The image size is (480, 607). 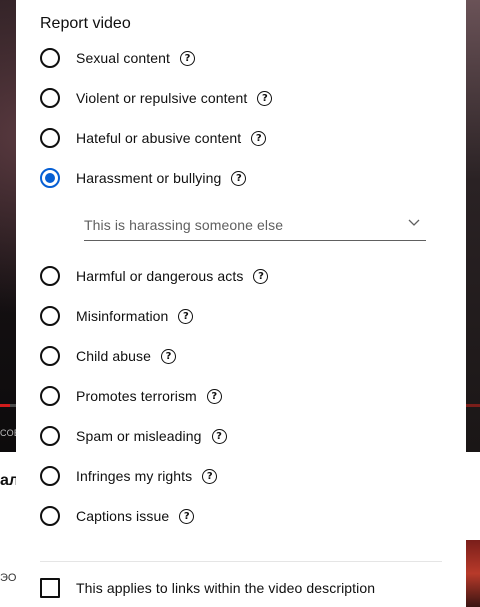 I want to click on option-violent-content: Violent or repulsive content ?, so click(x=240, y=98).